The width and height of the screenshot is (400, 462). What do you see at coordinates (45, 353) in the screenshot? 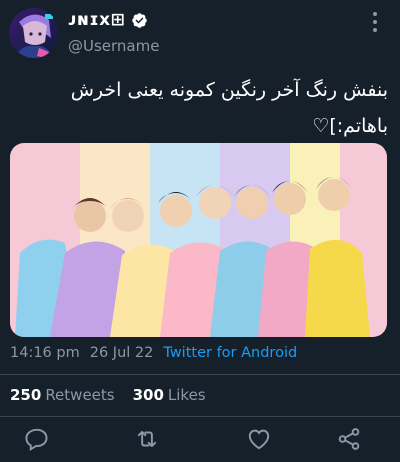
I see `tweet-time: 14:16 pm` at bounding box center [45, 353].